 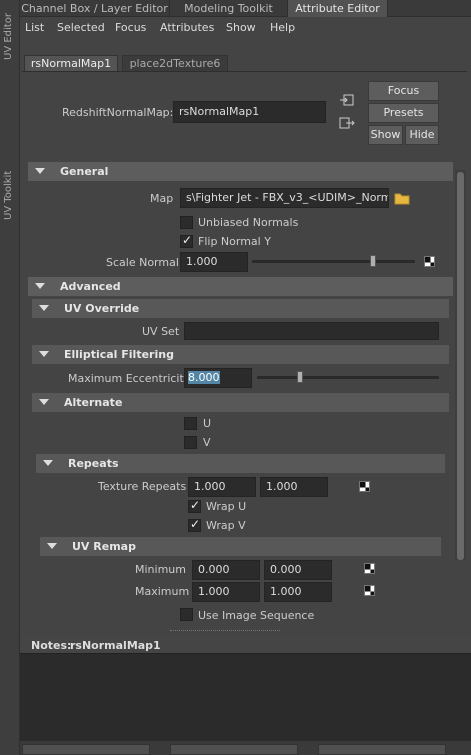 What do you see at coordinates (382, 749) in the screenshot?
I see `bottom-copy-tab-button` at bounding box center [382, 749].